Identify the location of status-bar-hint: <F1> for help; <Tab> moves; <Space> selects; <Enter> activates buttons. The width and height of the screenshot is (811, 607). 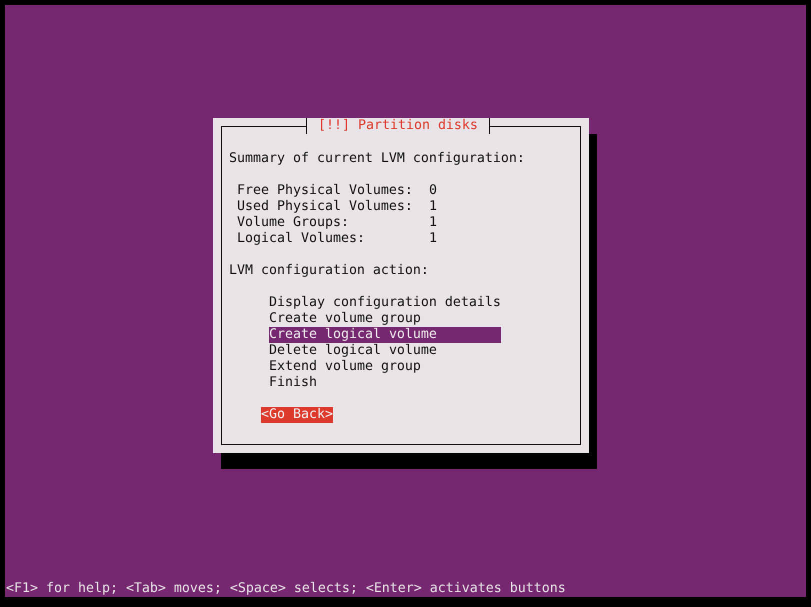
(285, 589).